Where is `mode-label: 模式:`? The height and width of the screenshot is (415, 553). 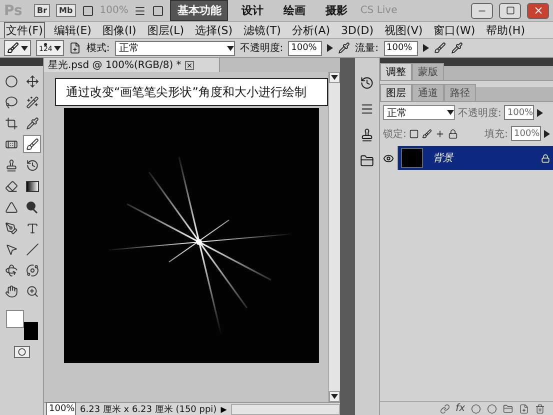 mode-label: 模式: is located at coordinates (98, 48).